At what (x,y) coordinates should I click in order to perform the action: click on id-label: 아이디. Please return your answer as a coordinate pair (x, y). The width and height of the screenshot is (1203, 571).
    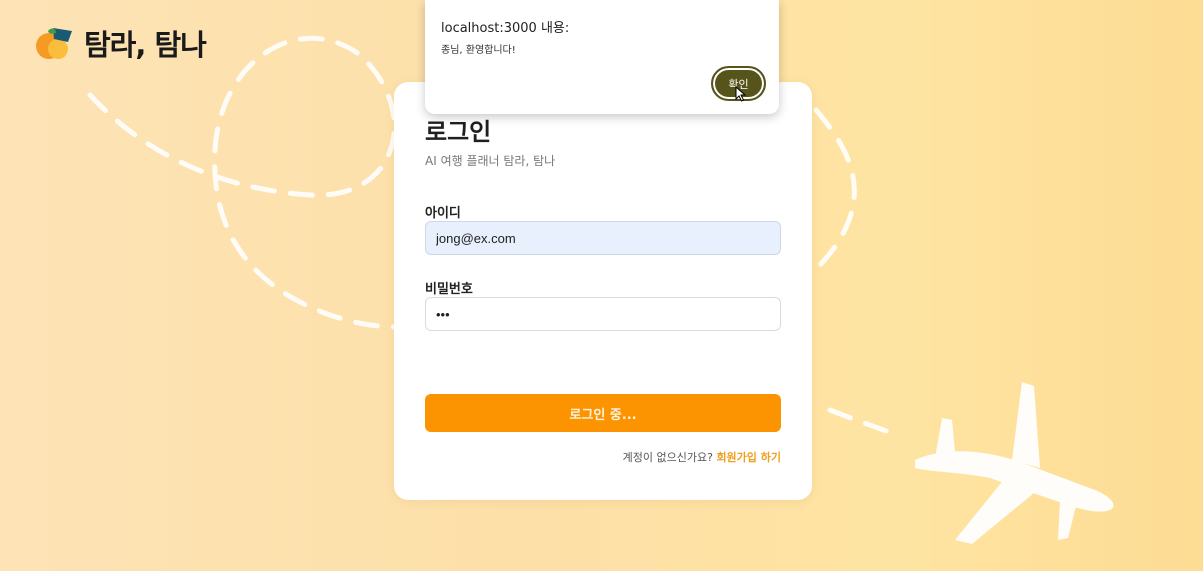
    Looking at the image, I should click on (443, 213).